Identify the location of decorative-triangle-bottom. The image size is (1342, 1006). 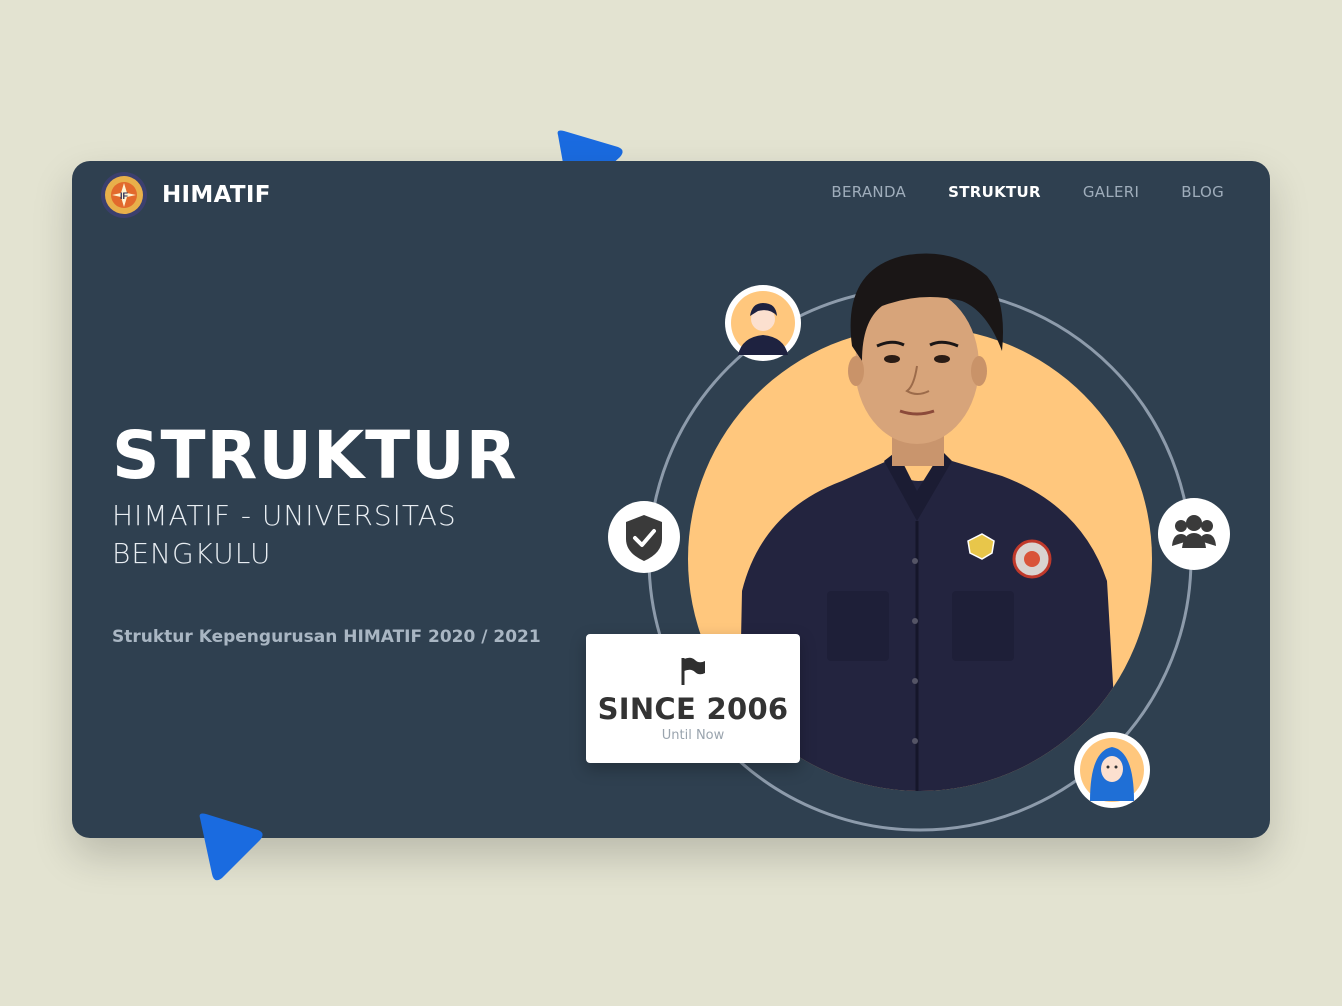
(231, 847).